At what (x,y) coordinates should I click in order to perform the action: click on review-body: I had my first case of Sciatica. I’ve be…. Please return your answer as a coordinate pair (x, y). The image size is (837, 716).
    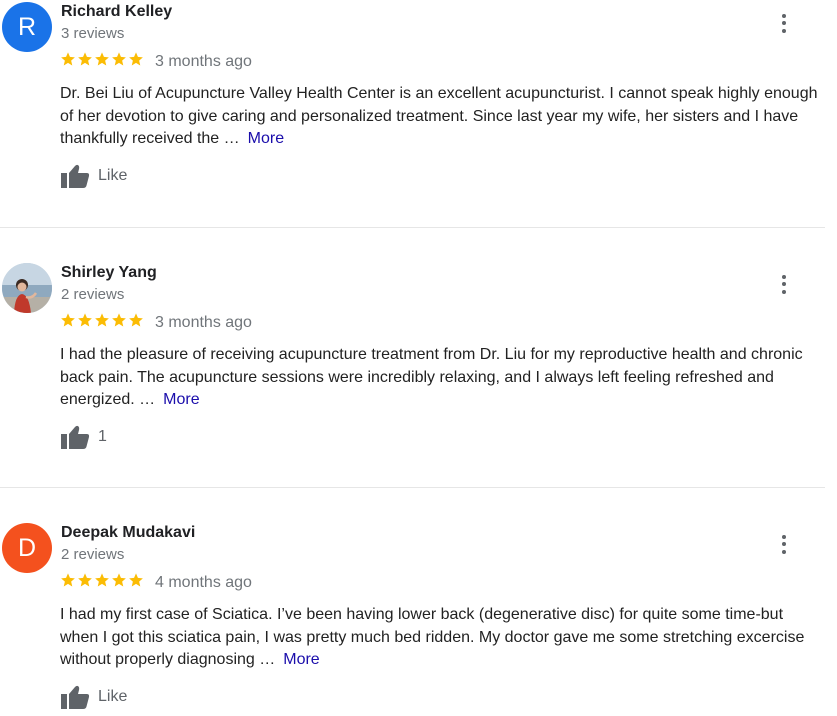
    Looking at the image, I should click on (432, 637).